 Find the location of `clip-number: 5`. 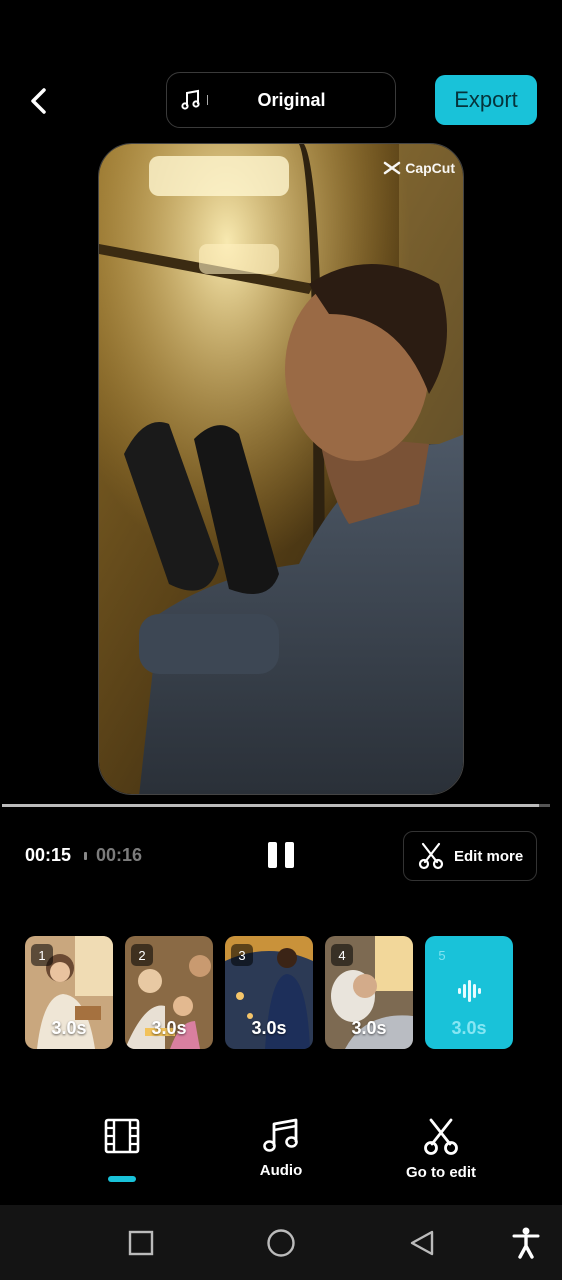

clip-number: 5 is located at coordinates (442, 955).